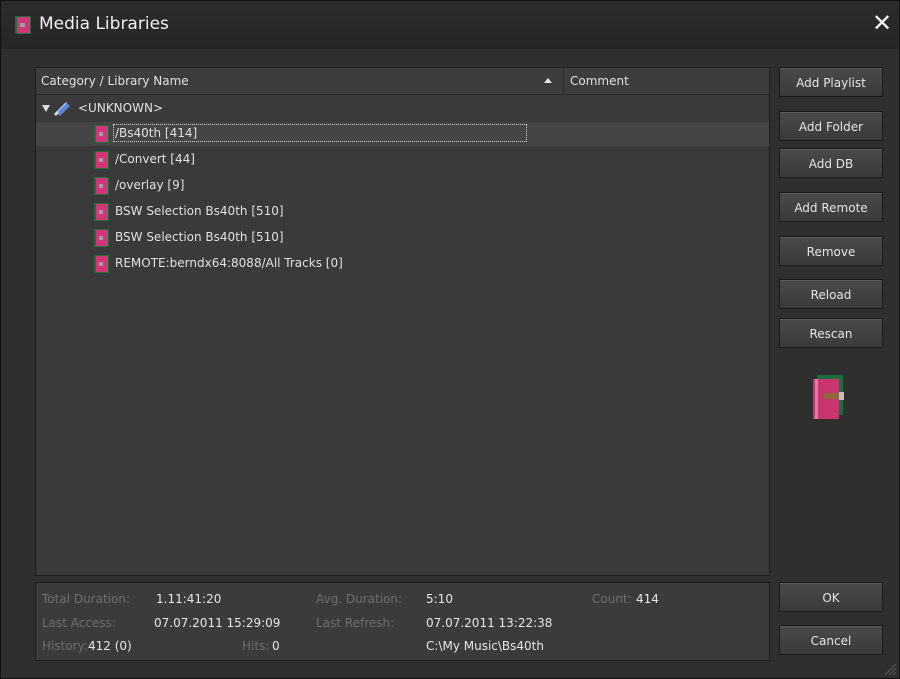 The image size is (900, 679). What do you see at coordinates (65, 646) in the screenshot?
I see `history-label: History:` at bounding box center [65, 646].